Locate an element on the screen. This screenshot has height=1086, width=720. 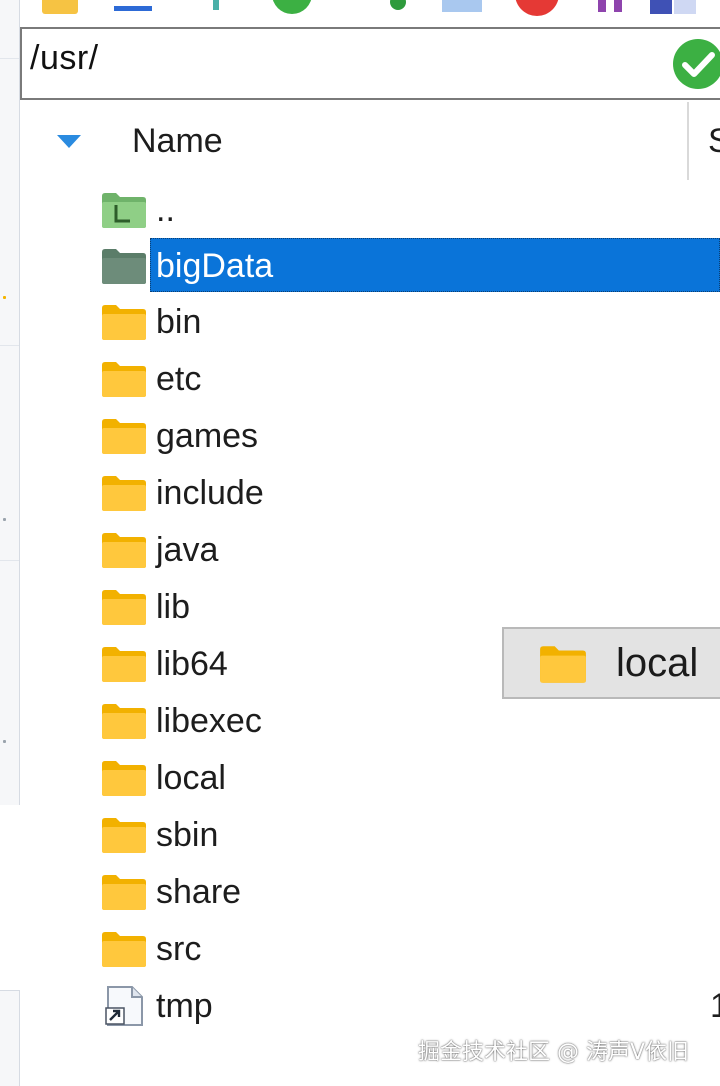
sort-down-icon is located at coordinates (69, 142).